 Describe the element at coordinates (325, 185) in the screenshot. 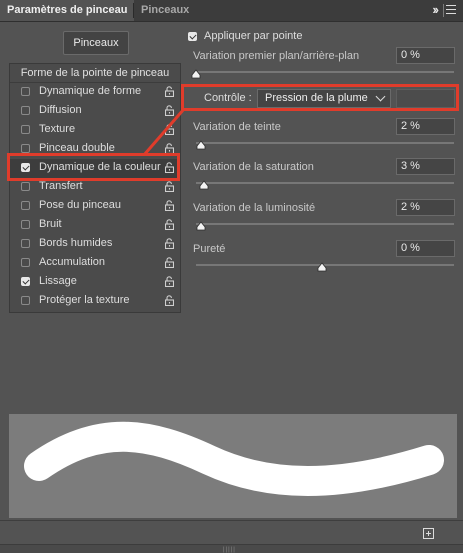

I see `saturation-jitter-slider` at that location.